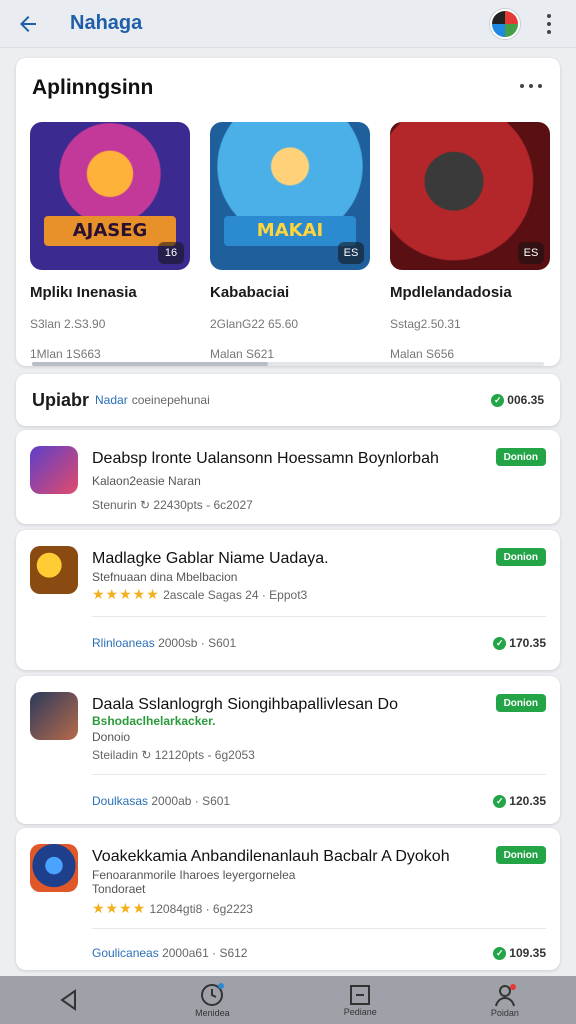 This screenshot has width=576, height=1024. I want to click on app-subtitle: Kalaon2easie Naran, so click(146, 481).